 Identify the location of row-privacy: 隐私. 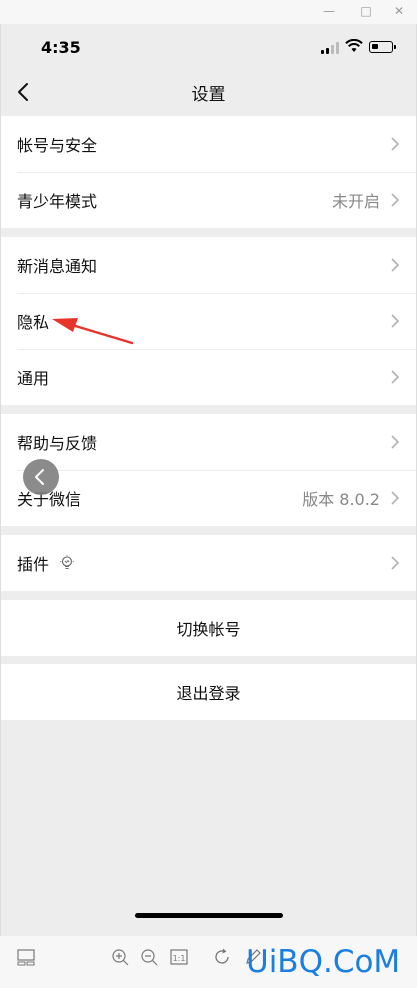
(208, 321).